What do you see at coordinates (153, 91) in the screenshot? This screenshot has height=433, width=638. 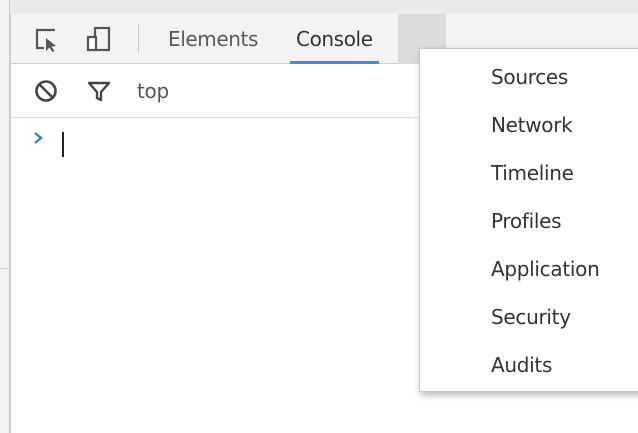 I see `context-selector: top` at bounding box center [153, 91].